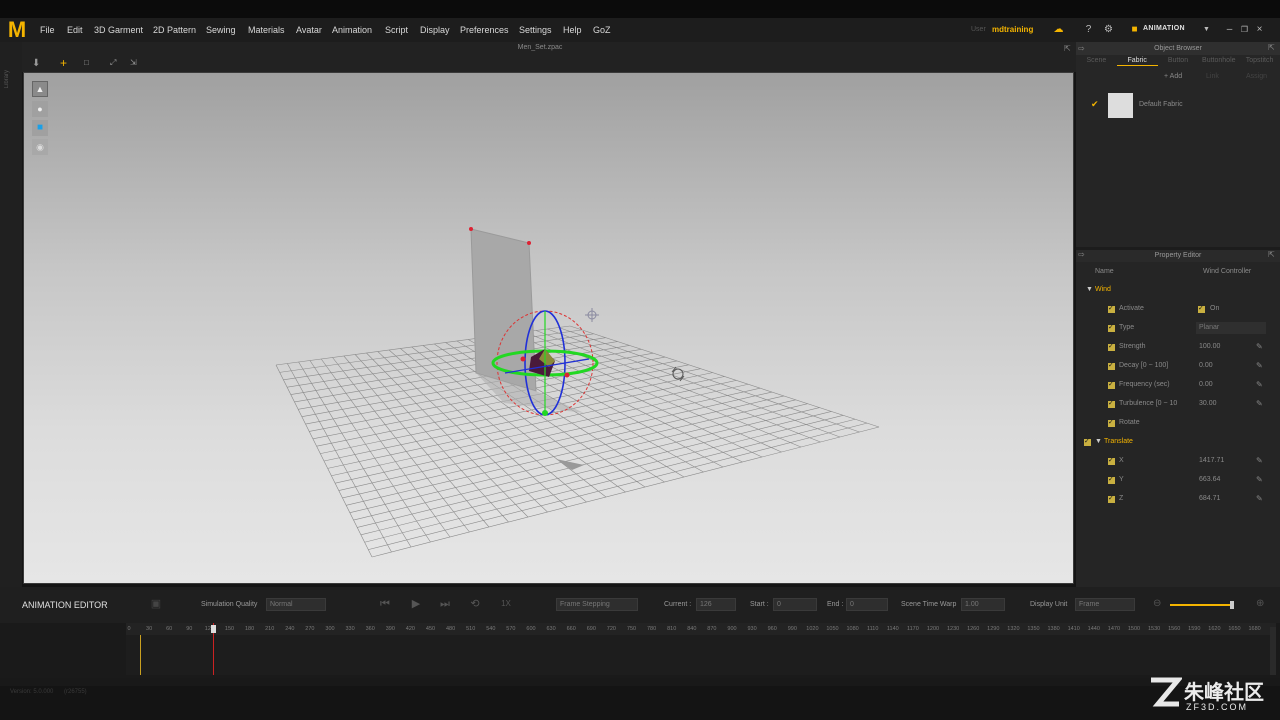 This screenshot has height=720, width=1280. What do you see at coordinates (1209, 499) in the screenshot?
I see `axis-value: 684.71` at bounding box center [1209, 499].